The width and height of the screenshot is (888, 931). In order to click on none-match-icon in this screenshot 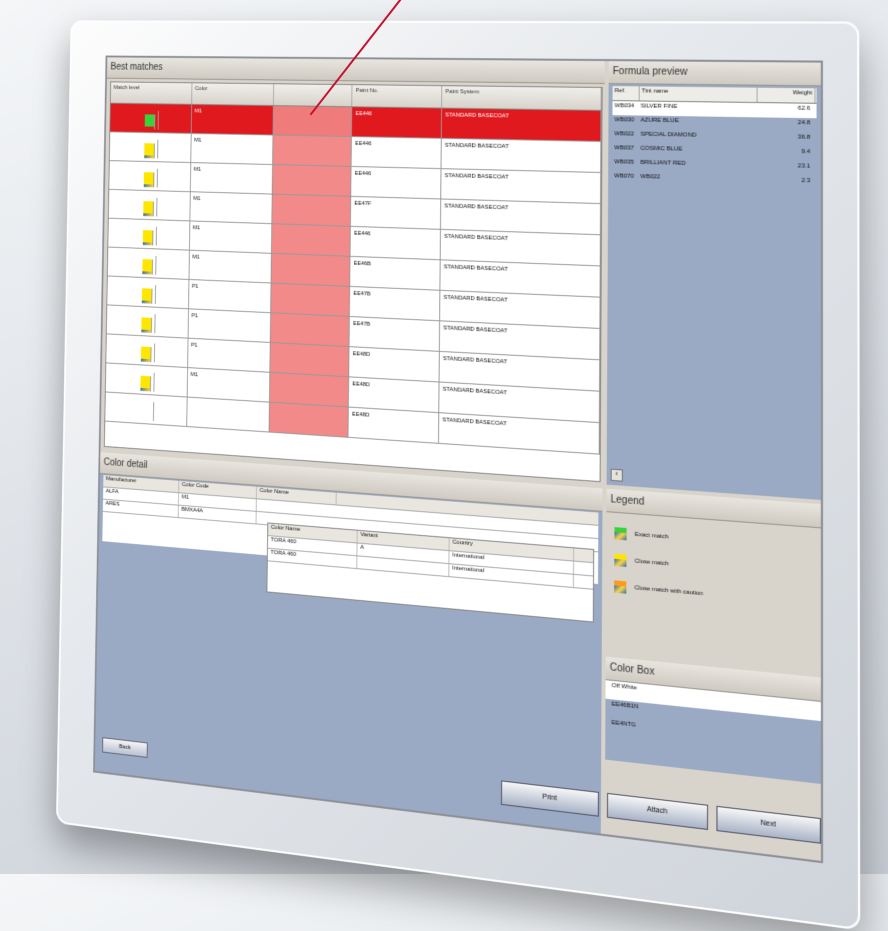, I will do `click(145, 411)`.